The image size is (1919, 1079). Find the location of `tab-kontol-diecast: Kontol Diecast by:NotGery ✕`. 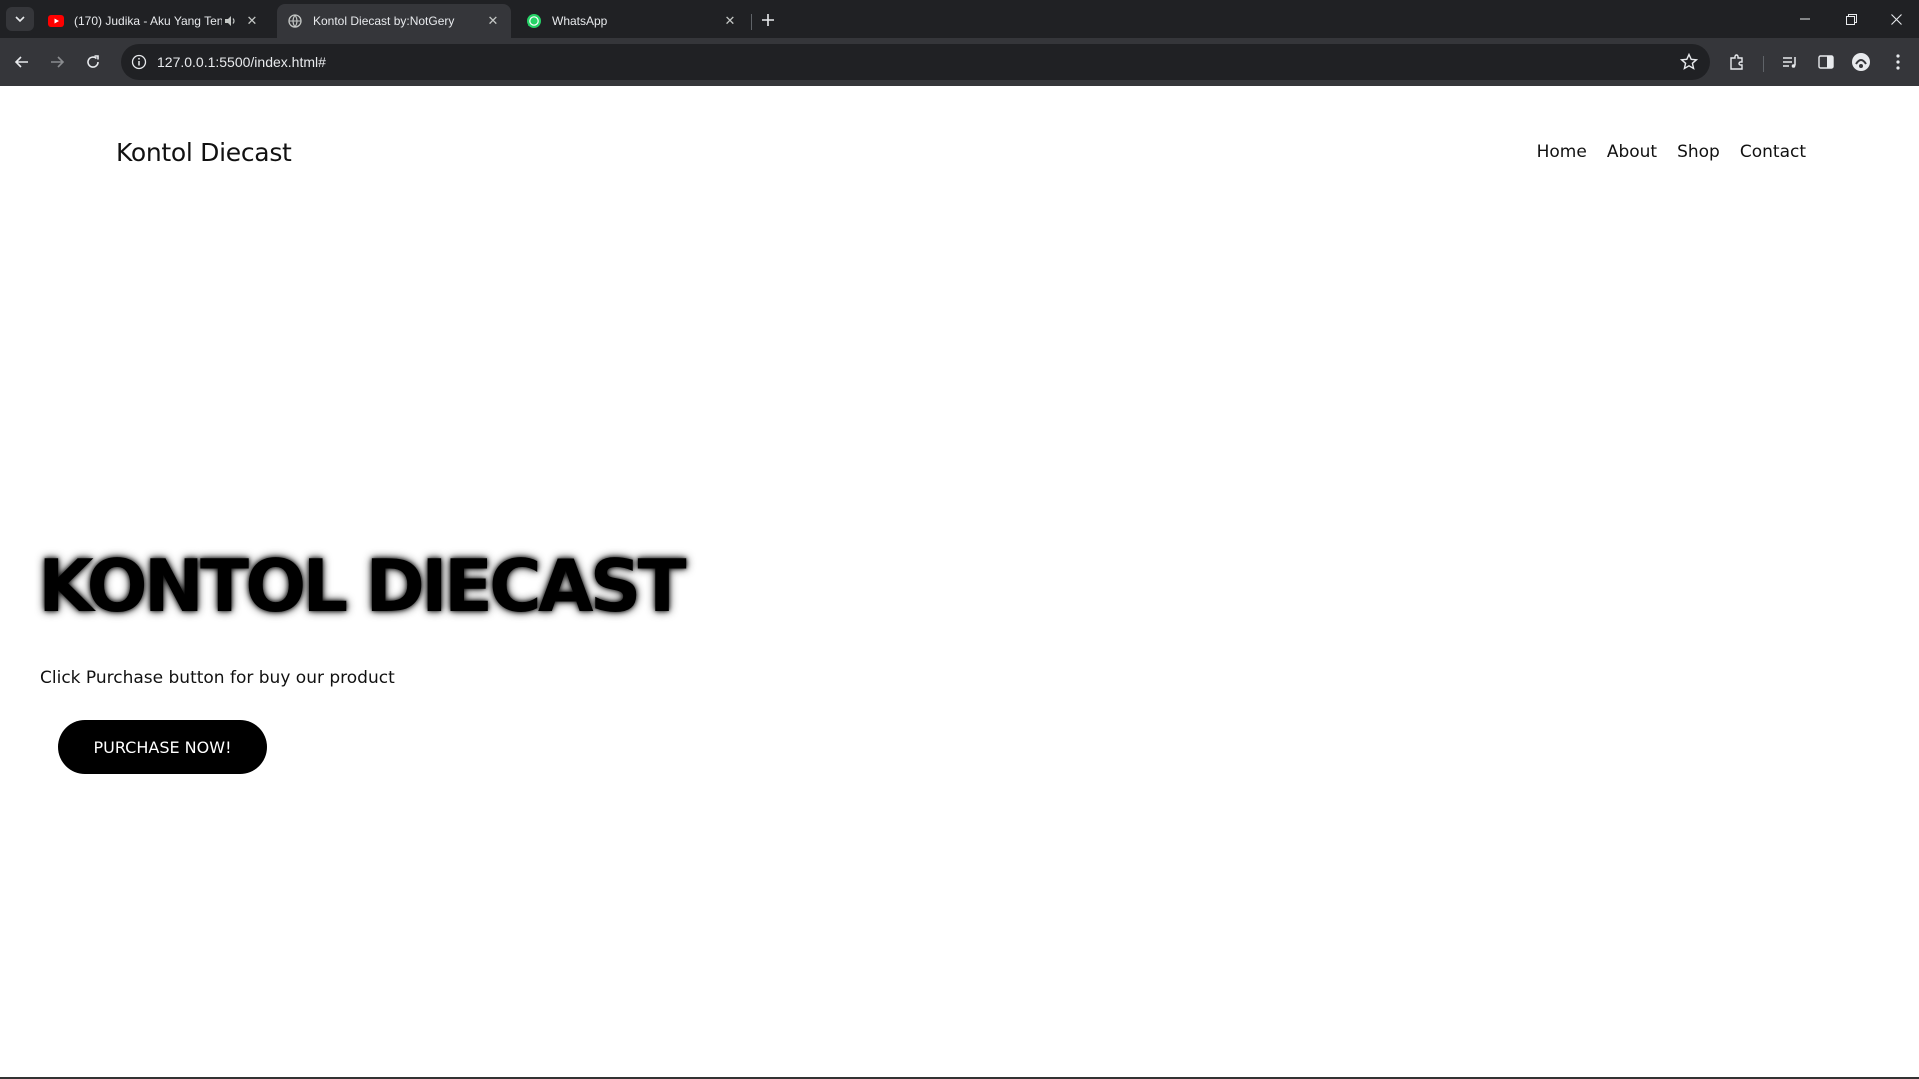

tab-kontol-diecast: Kontol Diecast by:NotGery ✕ is located at coordinates (394, 21).